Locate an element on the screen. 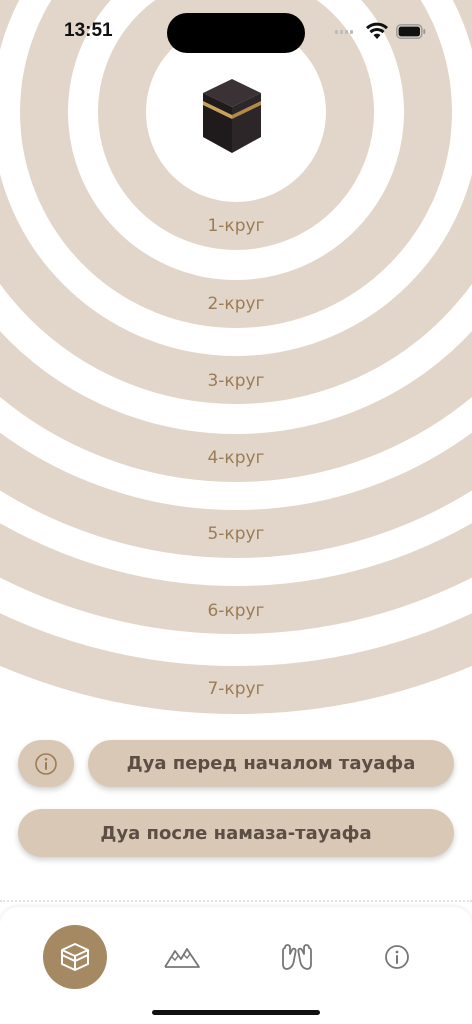 The image size is (472, 1024). tab-info is located at coordinates (397, 957).